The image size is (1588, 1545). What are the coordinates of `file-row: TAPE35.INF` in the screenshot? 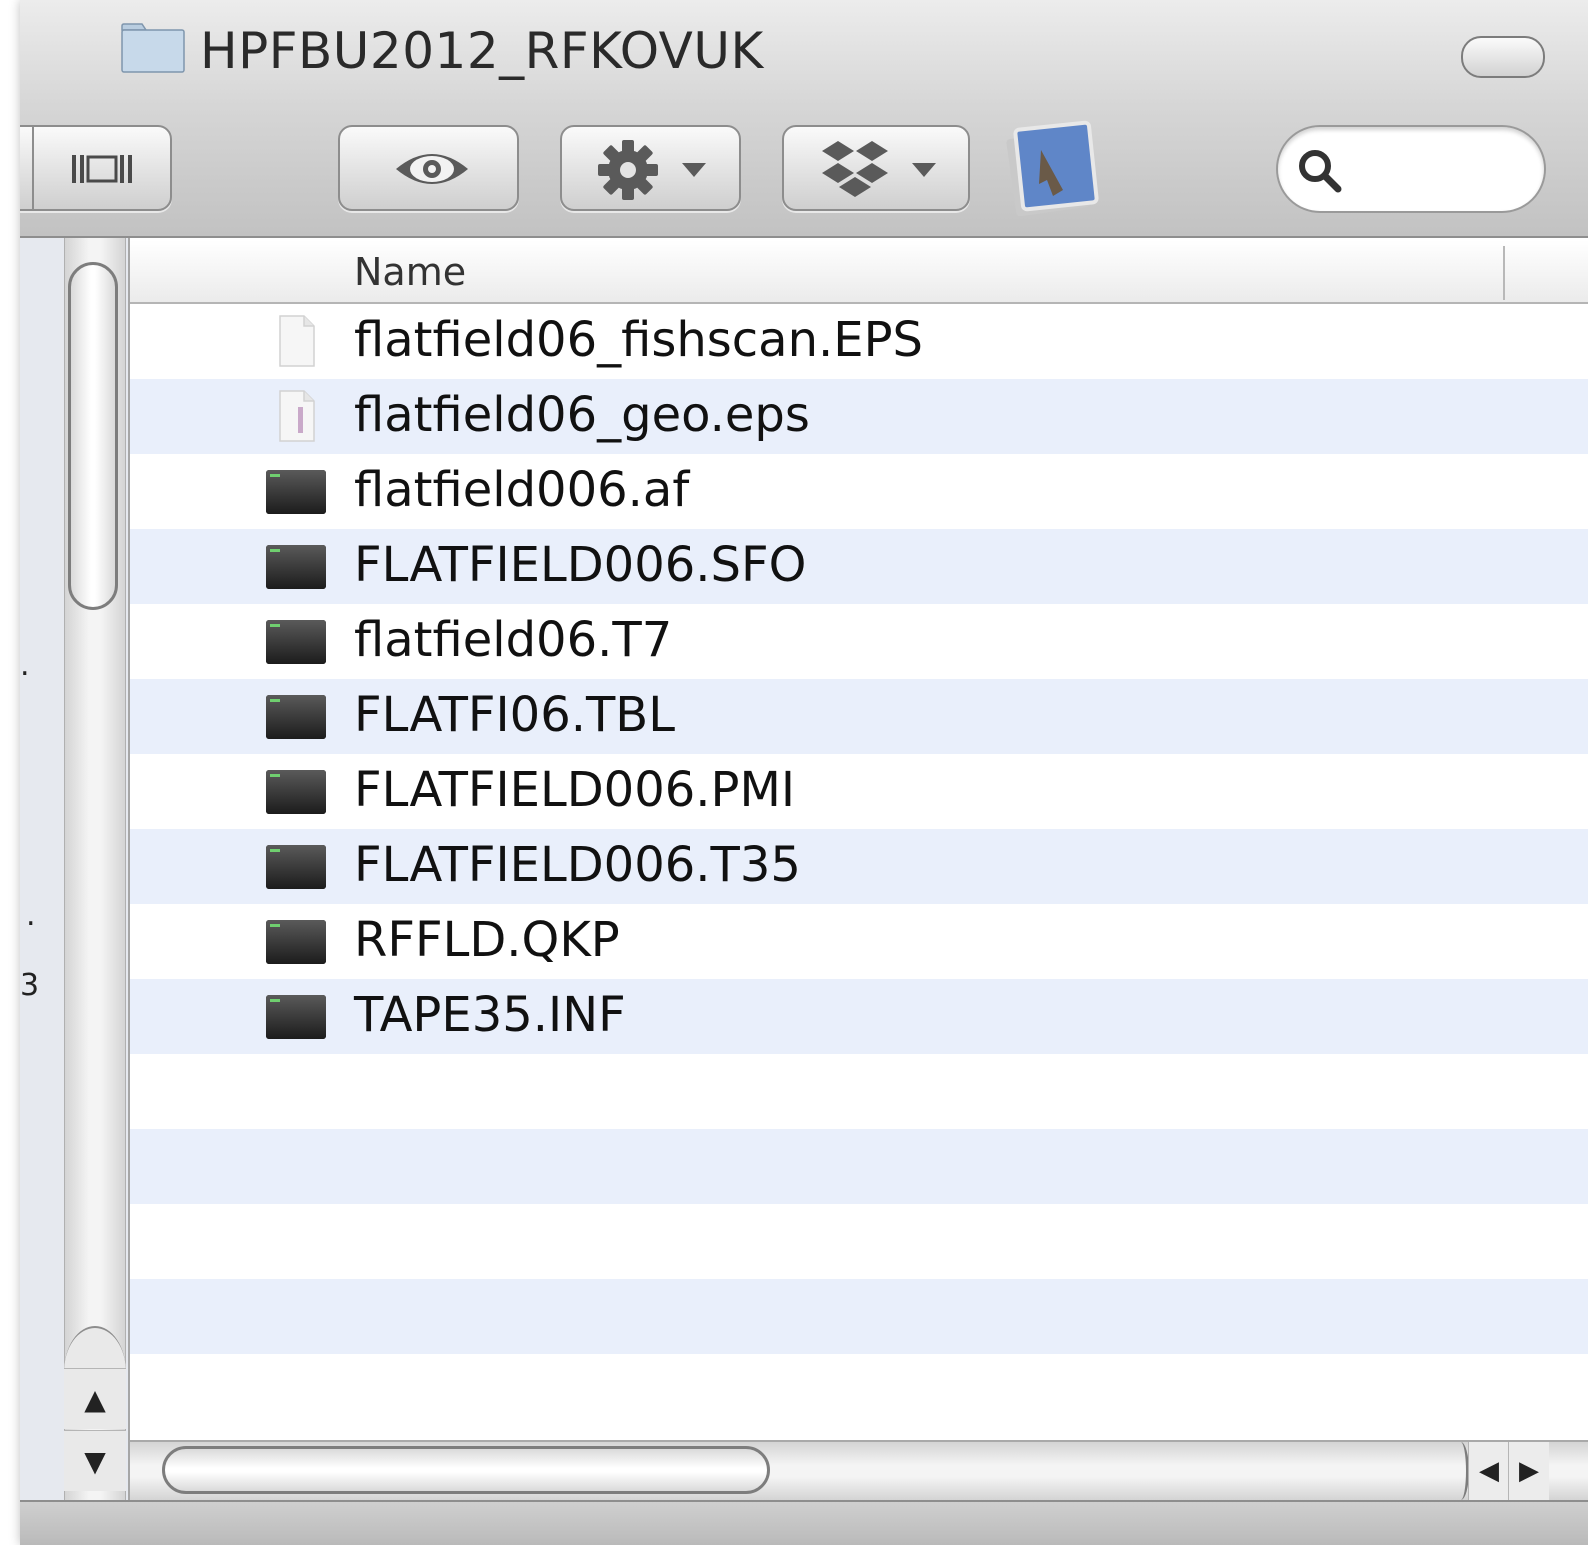 It's located at (859, 1016).